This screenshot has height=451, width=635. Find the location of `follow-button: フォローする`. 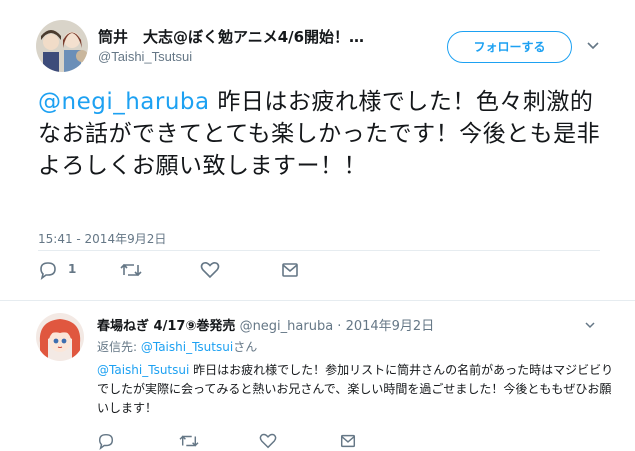

follow-button: フォローする is located at coordinates (509, 47).